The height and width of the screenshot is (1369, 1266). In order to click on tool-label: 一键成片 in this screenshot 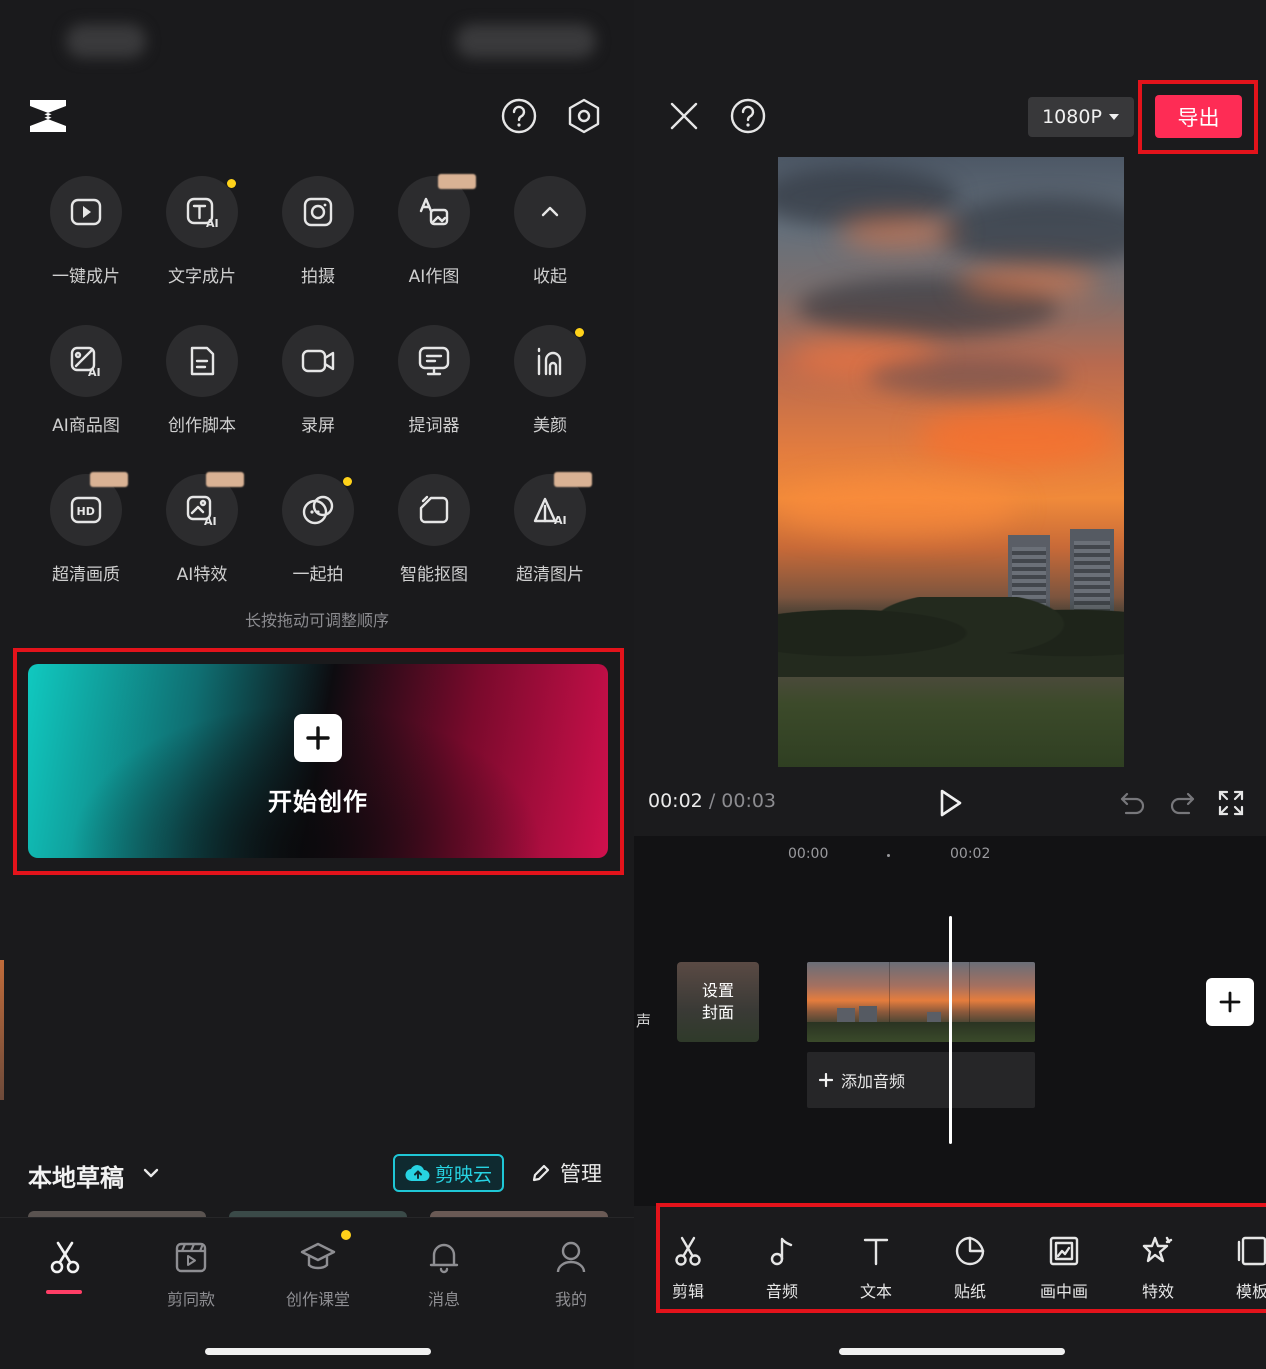, I will do `click(86, 277)`.